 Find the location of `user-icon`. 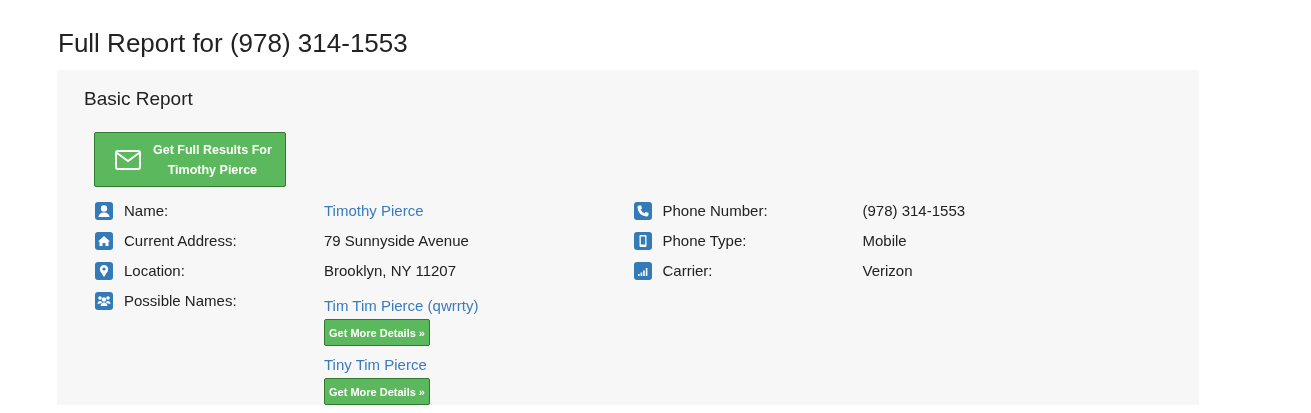

user-icon is located at coordinates (104, 211).